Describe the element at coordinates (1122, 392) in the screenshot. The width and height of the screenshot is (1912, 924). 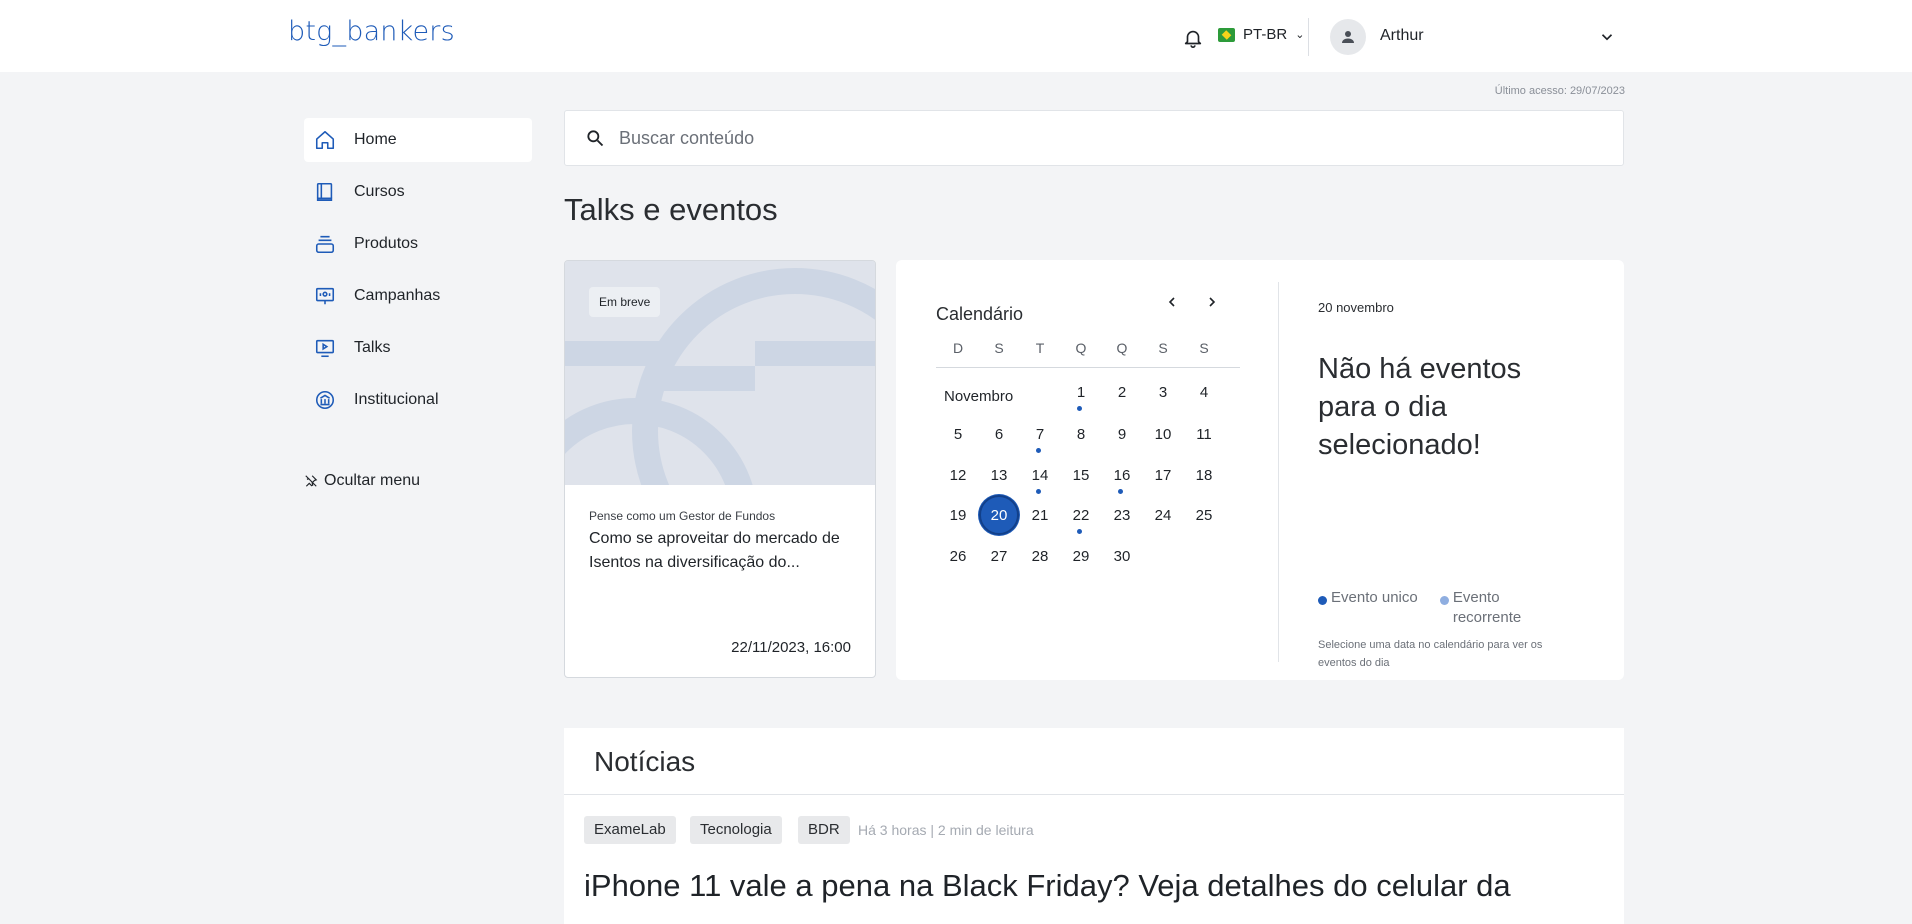
I see `calendar-day: 2` at that location.